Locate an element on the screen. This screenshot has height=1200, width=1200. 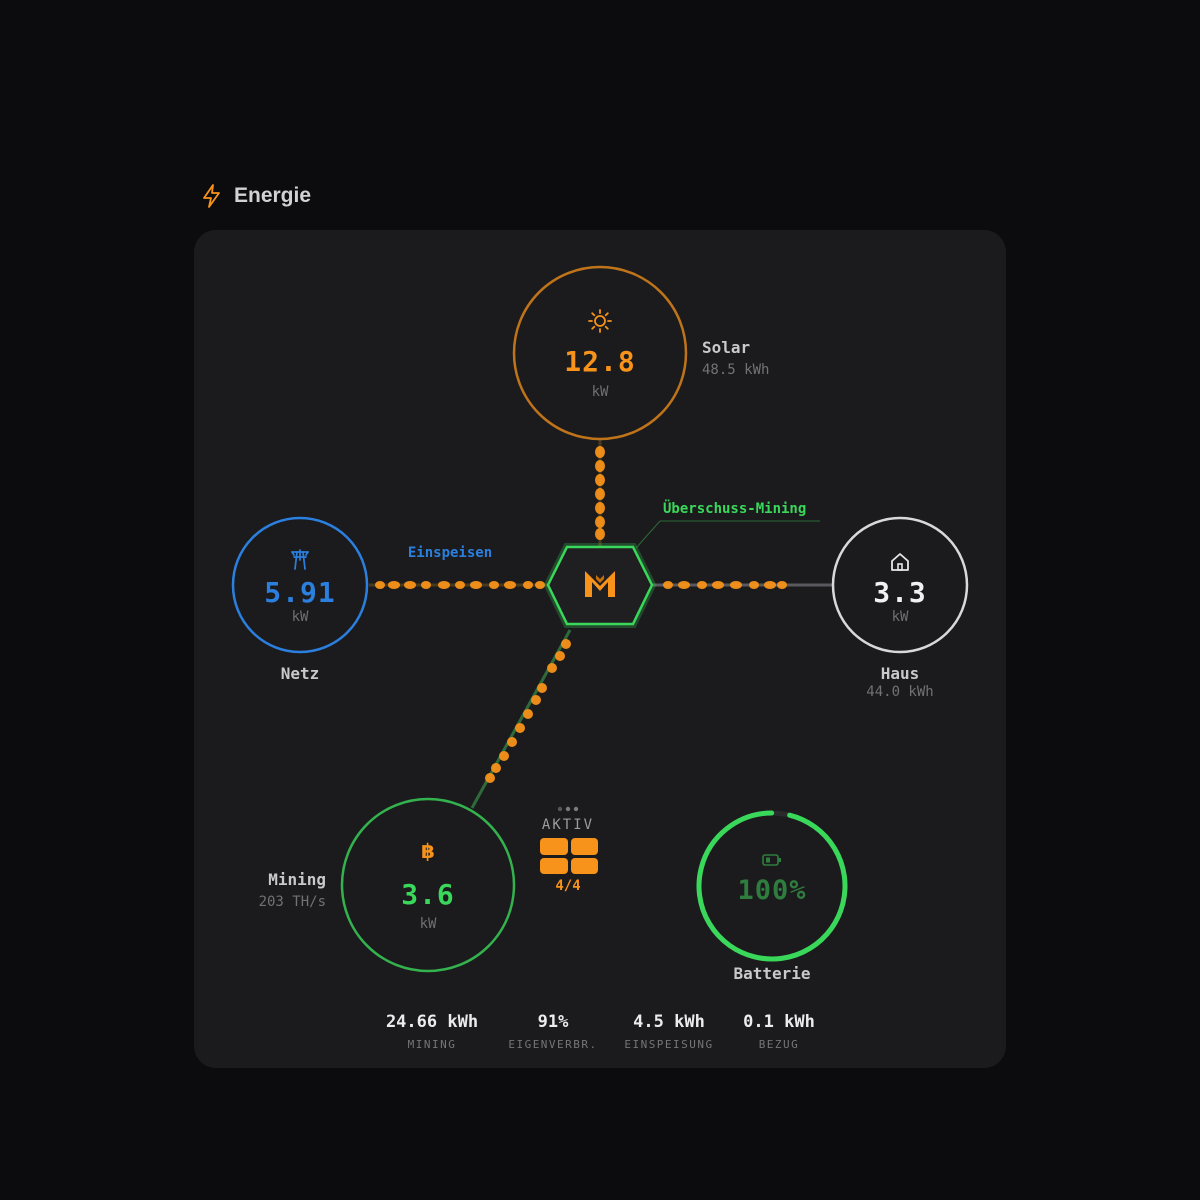
solar-power-unit: kW is located at coordinates (600, 392).